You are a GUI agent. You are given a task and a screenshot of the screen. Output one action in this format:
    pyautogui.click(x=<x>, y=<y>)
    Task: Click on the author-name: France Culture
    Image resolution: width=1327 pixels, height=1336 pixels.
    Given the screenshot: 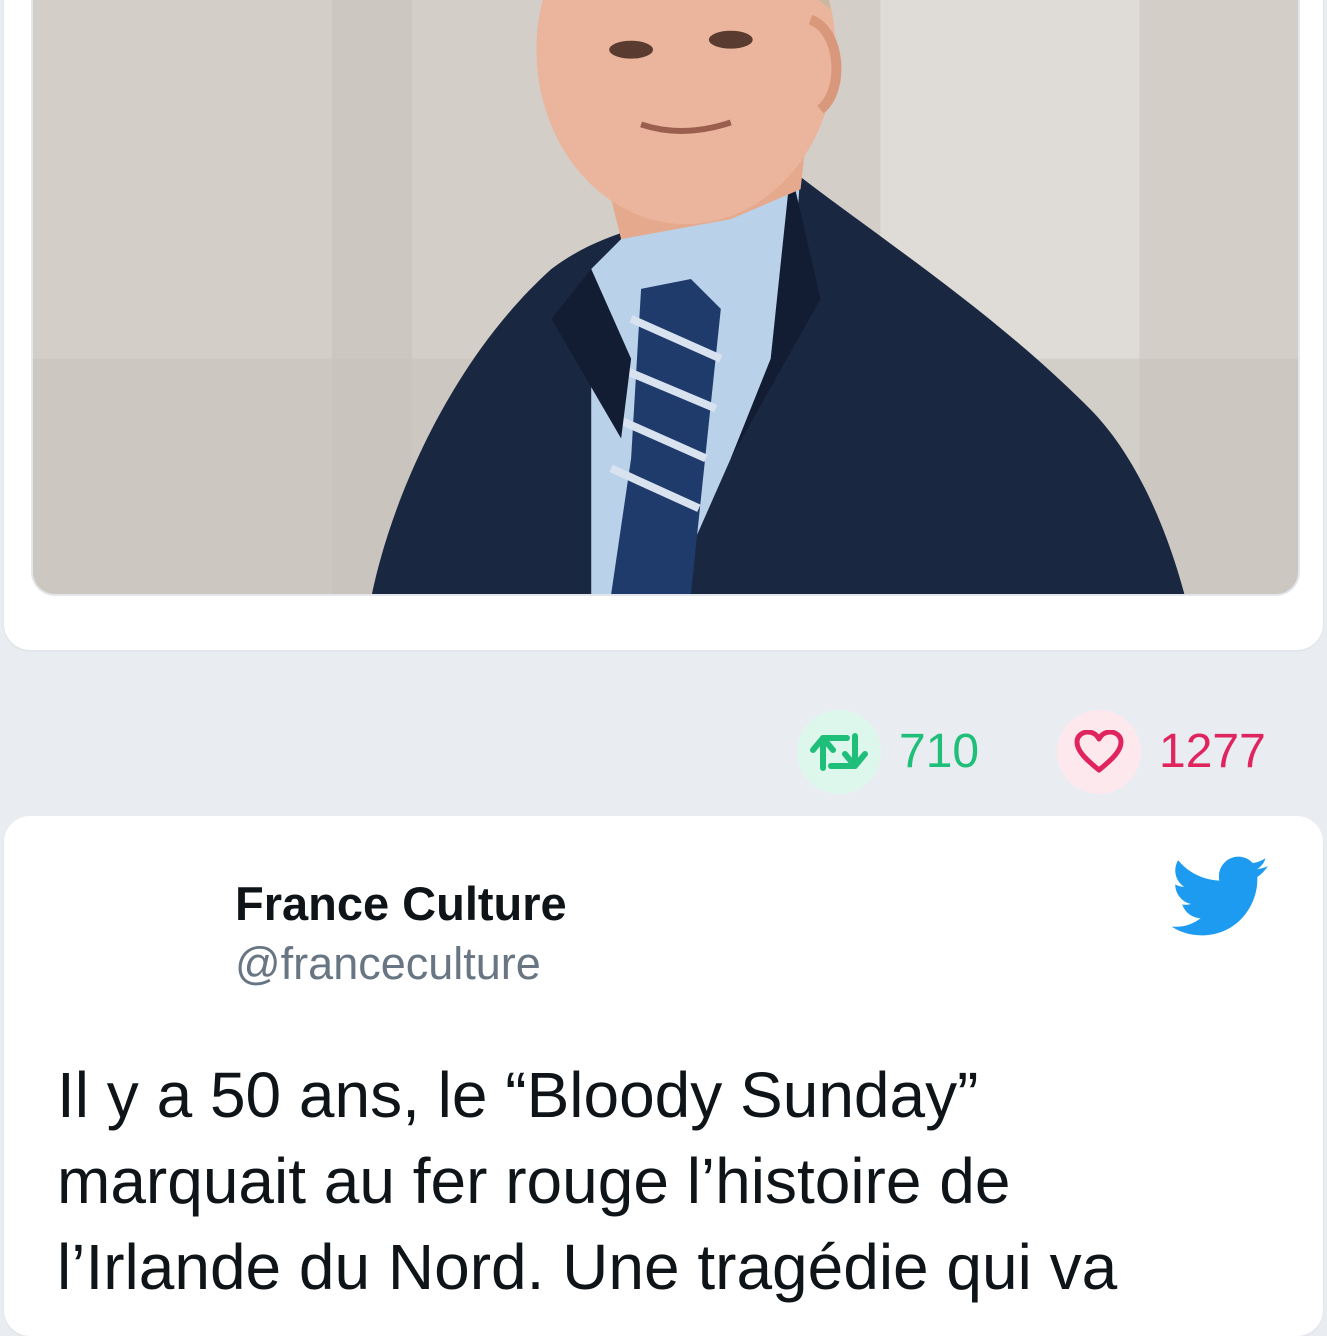 What is the action you would take?
    pyautogui.click(x=401, y=903)
    